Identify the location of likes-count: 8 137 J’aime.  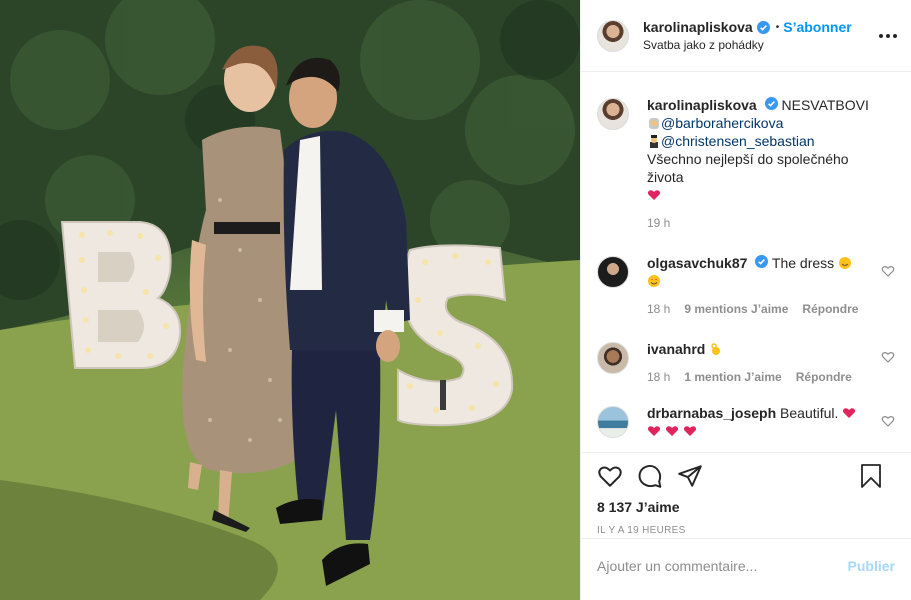
(746, 507).